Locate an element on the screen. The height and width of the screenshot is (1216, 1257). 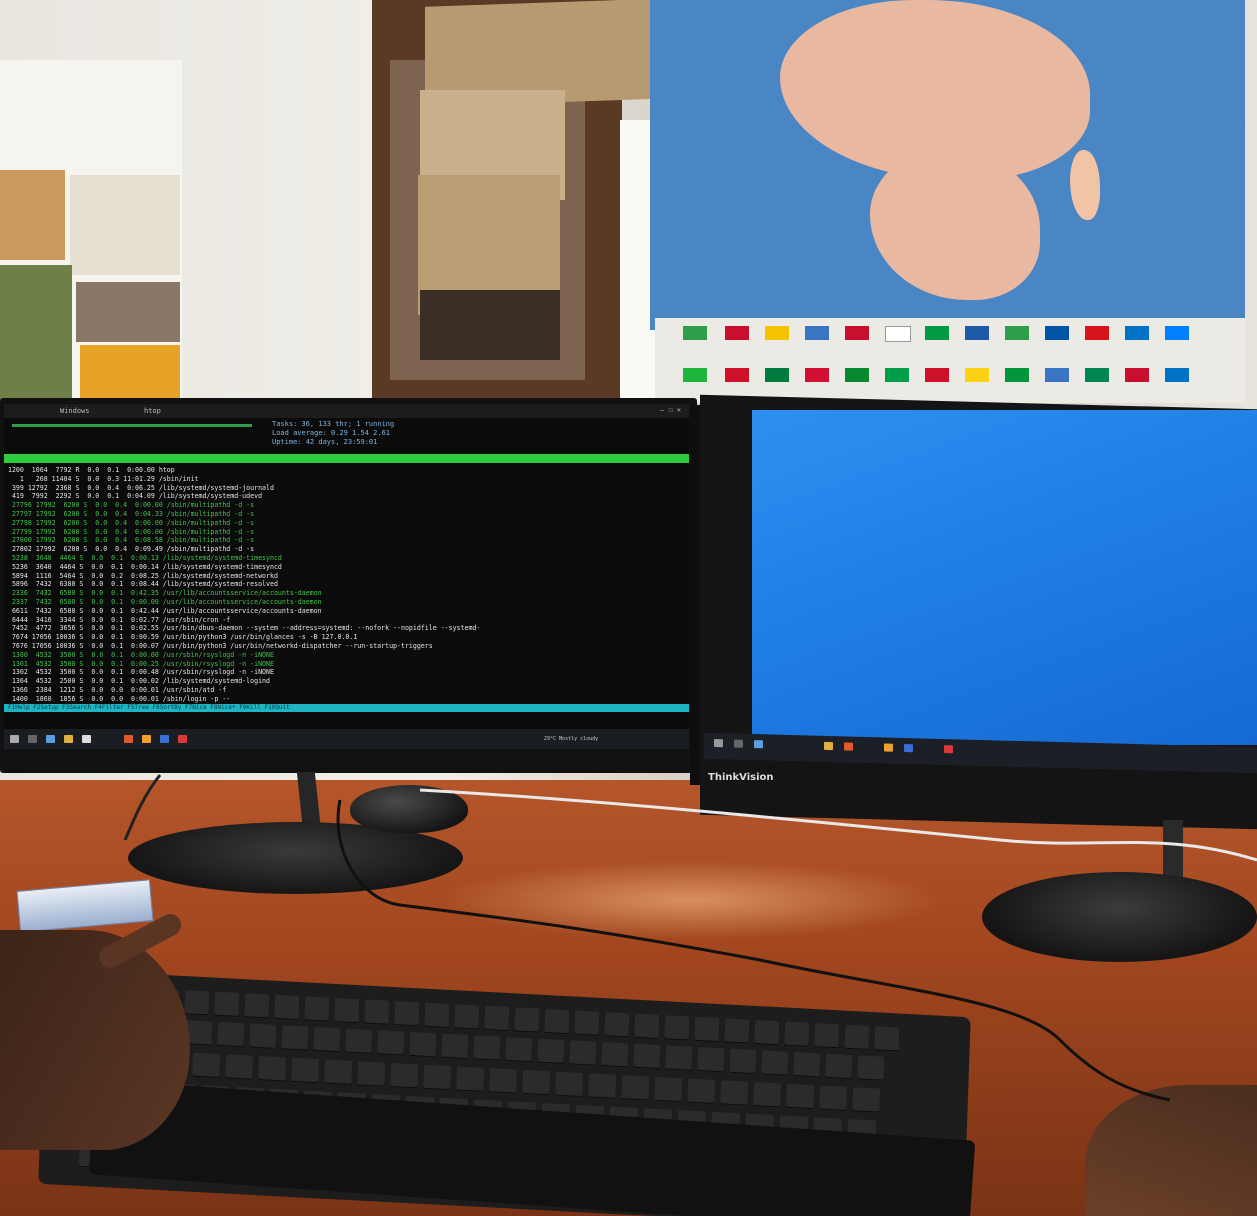
store-icon is located at coordinates (86, 739).